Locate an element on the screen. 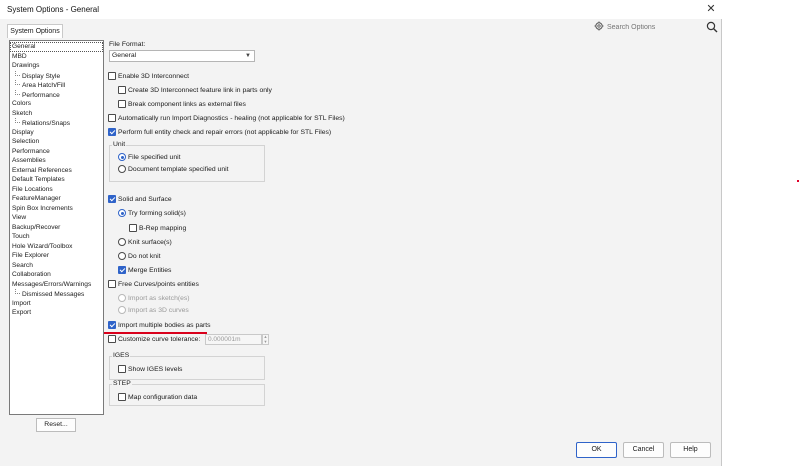 The image size is (800, 466). tree-item: View is located at coordinates (56, 218).